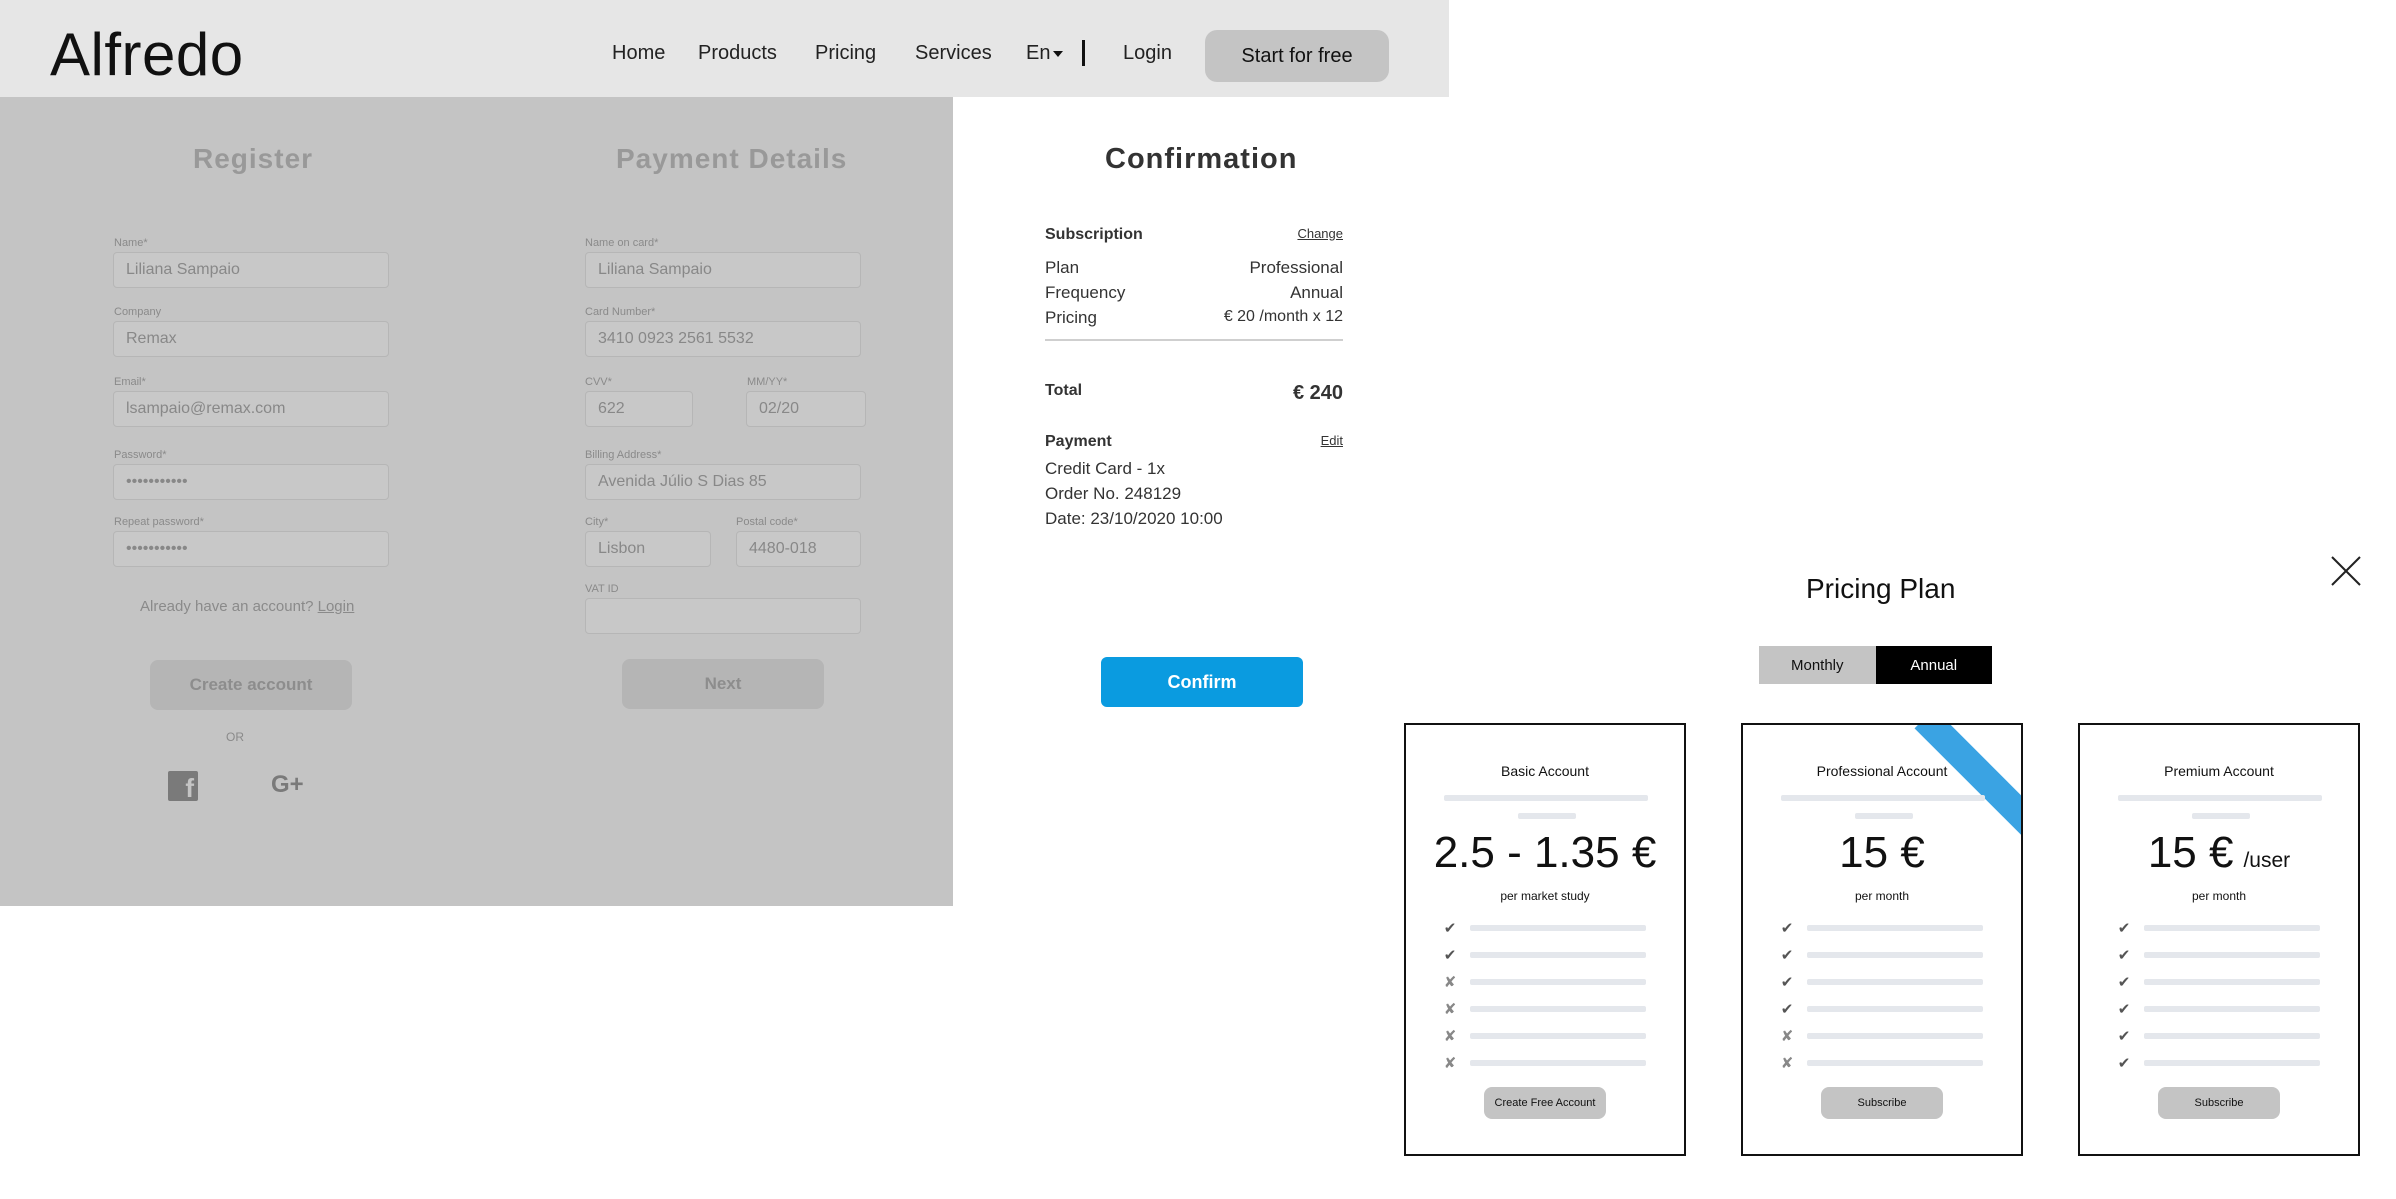 The height and width of the screenshot is (1199, 2396). I want to click on cvv-field: 622, so click(639, 409).